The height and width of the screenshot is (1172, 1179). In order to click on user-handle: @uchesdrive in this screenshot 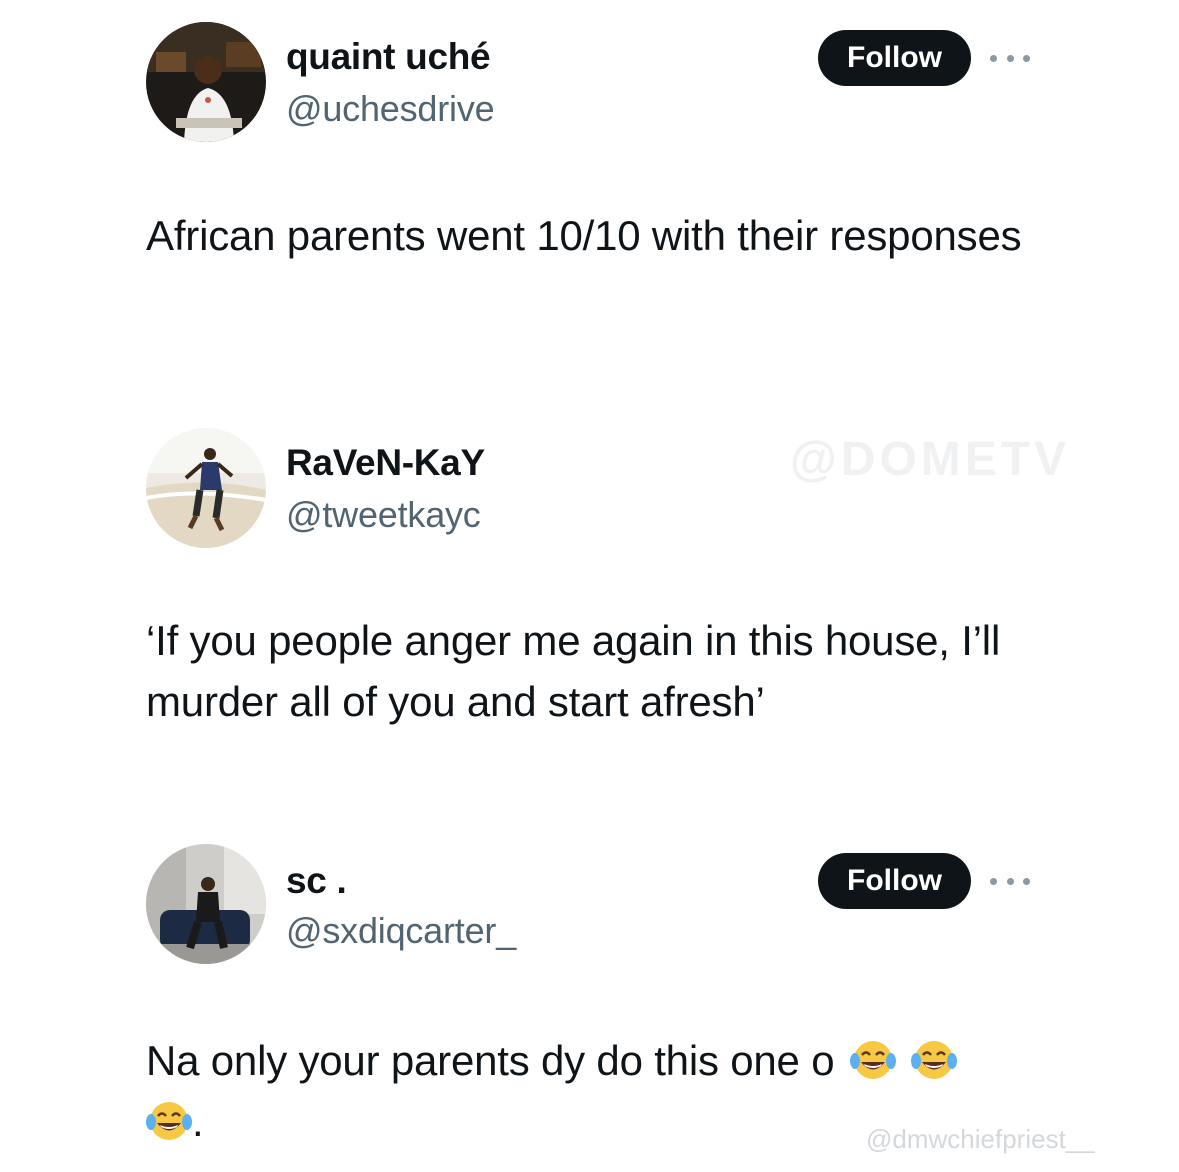, I will do `click(390, 109)`.